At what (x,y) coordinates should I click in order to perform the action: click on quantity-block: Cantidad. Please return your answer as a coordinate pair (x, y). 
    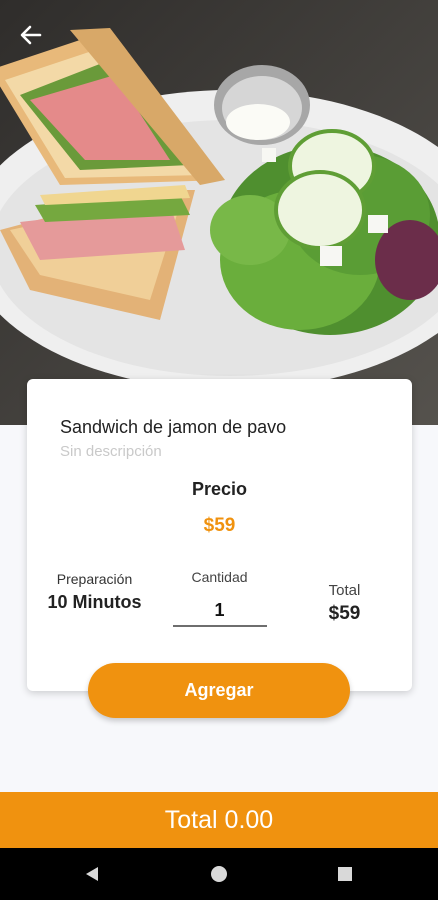
    Looking at the image, I should click on (219, 598).